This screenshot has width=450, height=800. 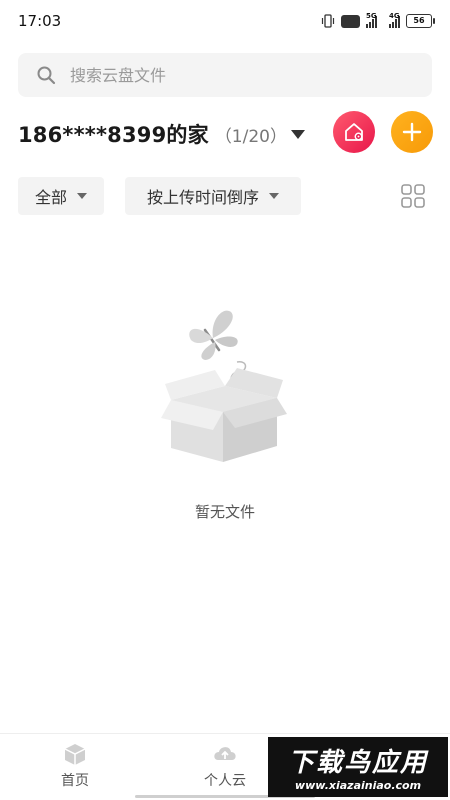 I want to click on home-settings-icon, so click(x=354, y=132).